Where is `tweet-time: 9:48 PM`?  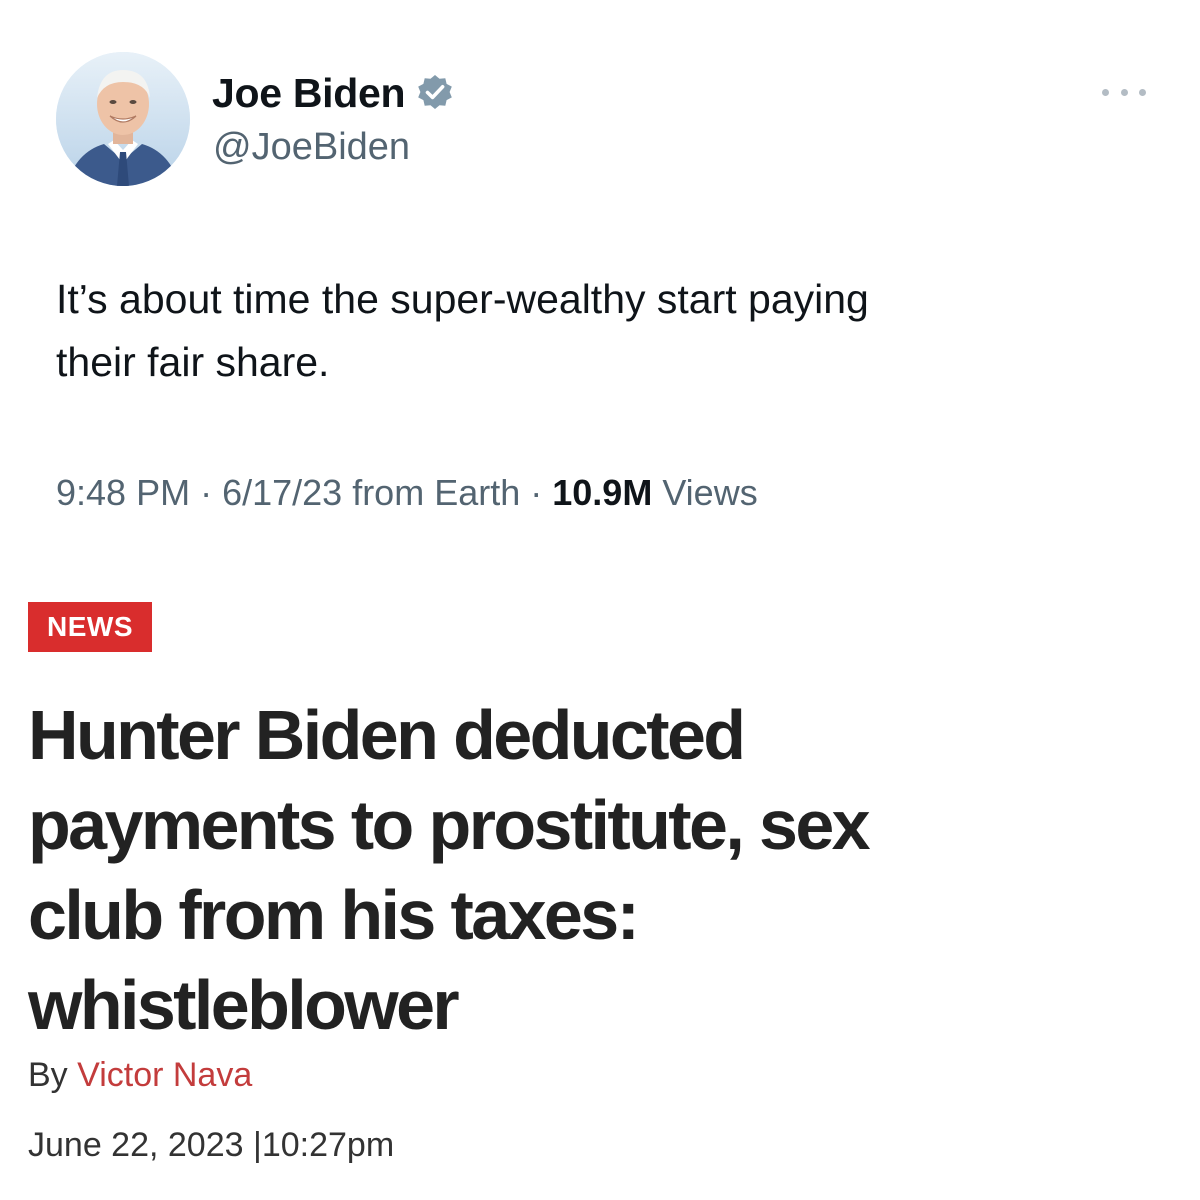
tweet-time: 9:48 PM is located at coordinates (123, 493).